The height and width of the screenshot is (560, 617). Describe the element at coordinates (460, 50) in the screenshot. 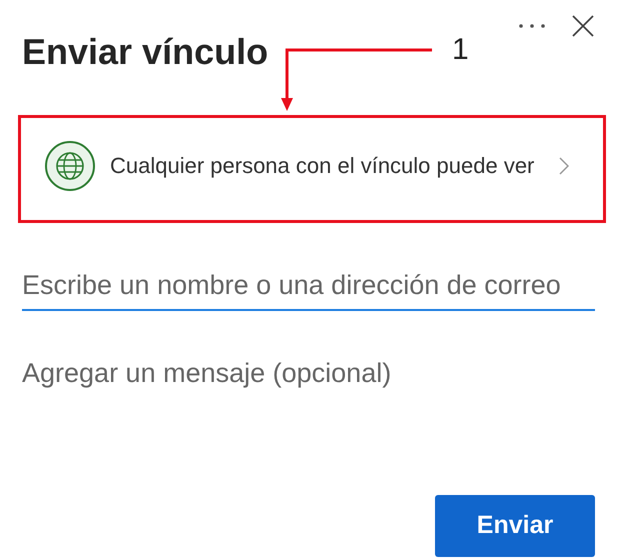

I see `annotation-number: 1` at that location.